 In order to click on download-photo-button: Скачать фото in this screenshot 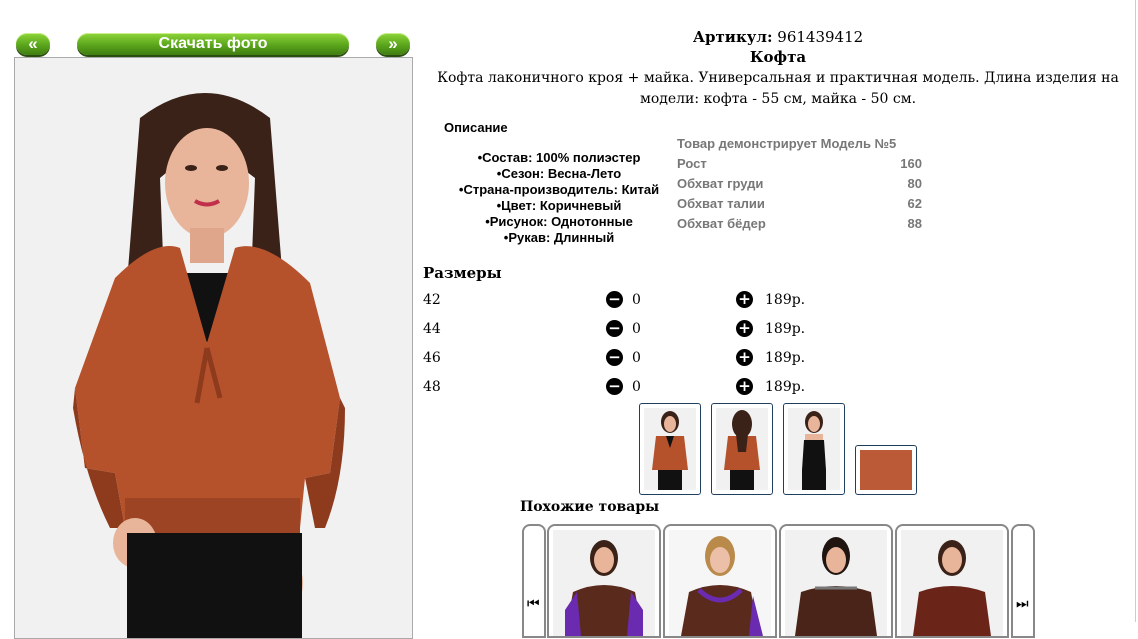, I will do `click(213, 44)`.